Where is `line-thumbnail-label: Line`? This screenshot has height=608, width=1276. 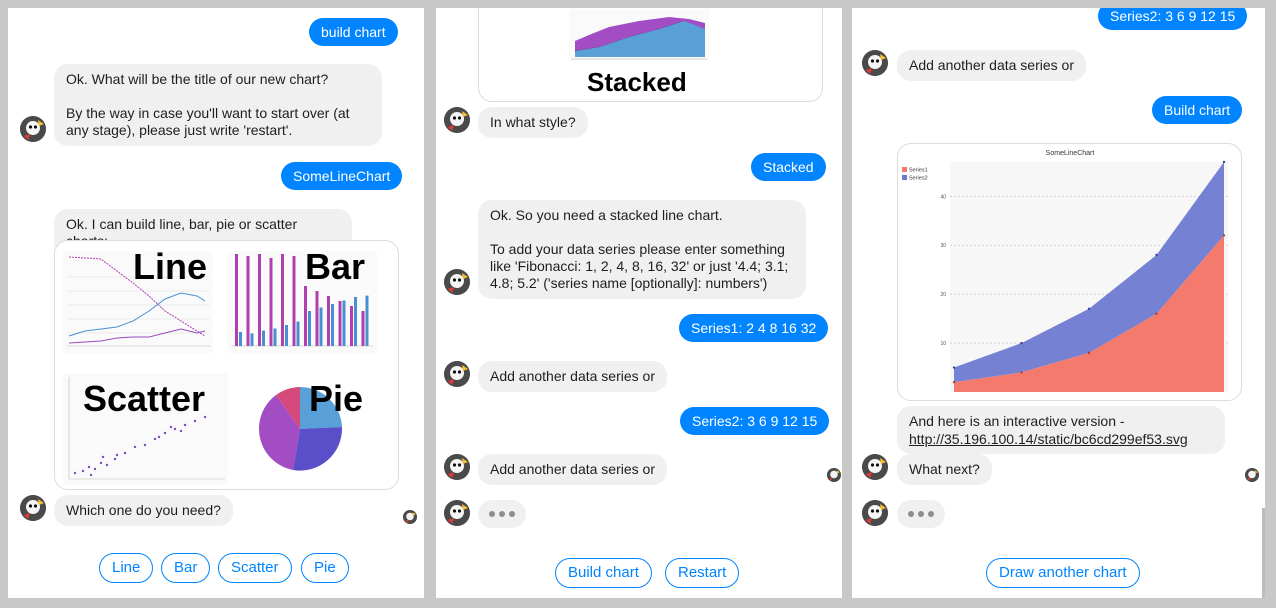 line-thumbnail-label: Line is located at coordinates (170, 266).